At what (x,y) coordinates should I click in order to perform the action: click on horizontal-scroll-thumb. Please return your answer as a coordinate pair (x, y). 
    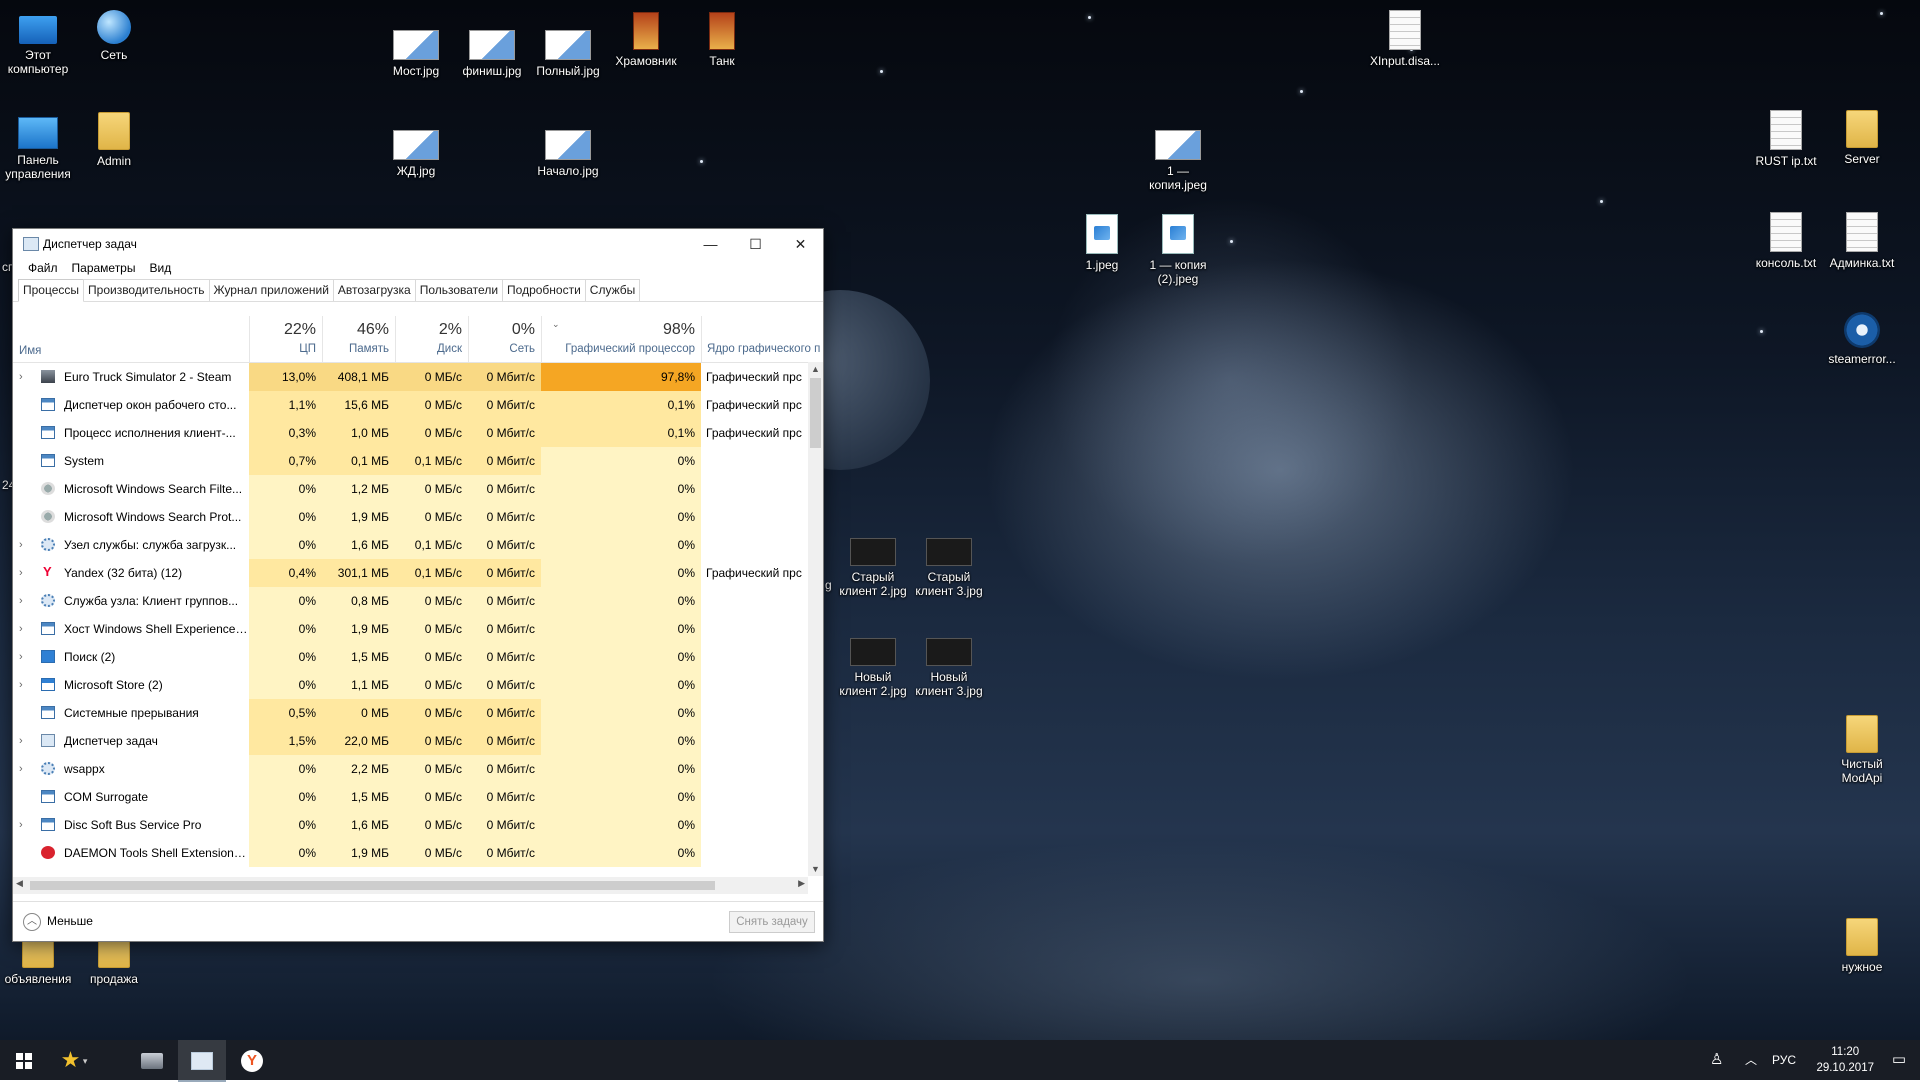
    Looking at the image, I should click on (372, 885).